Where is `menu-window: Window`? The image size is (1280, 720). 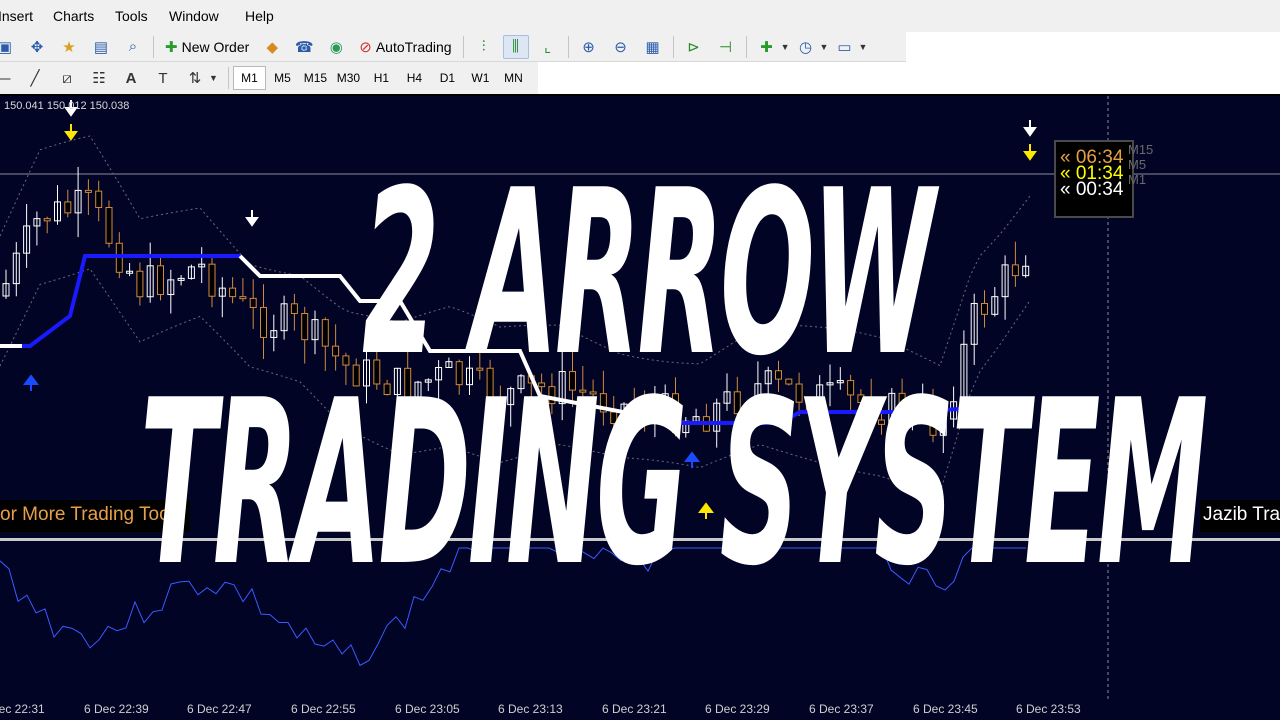 menu-window: Window is located at coordinates (207, 16).